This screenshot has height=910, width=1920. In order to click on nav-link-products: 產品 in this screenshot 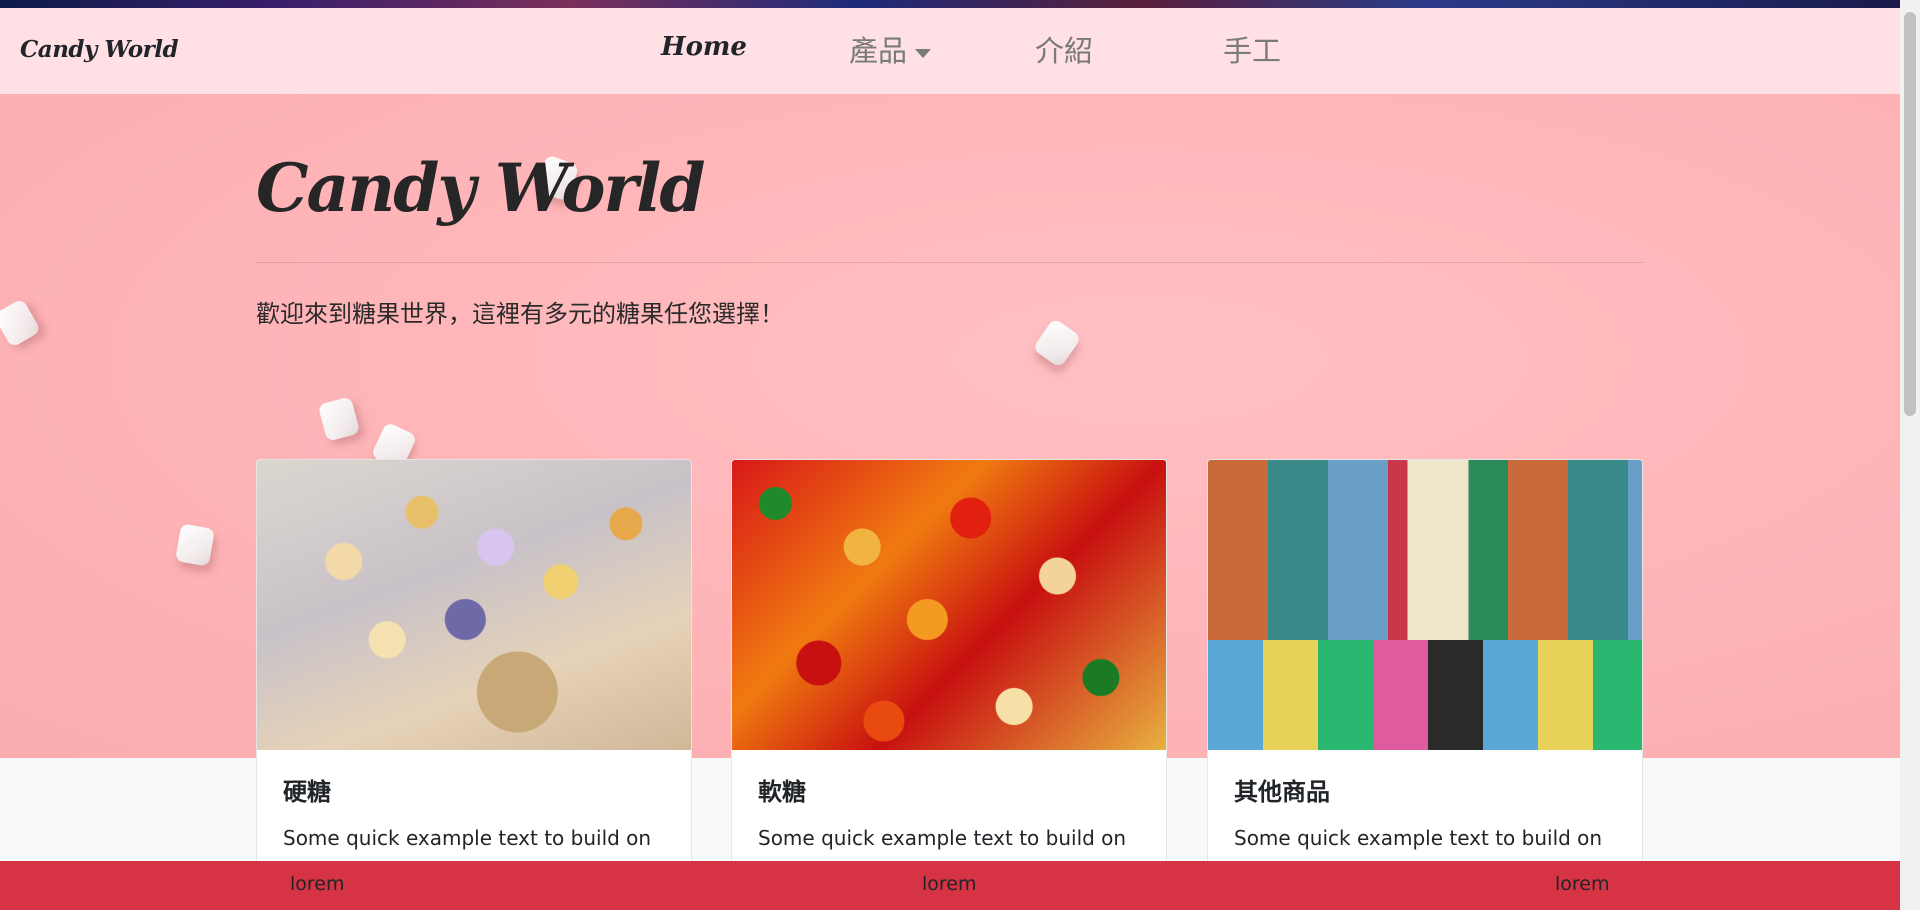, I will do `click(890, 49)`.